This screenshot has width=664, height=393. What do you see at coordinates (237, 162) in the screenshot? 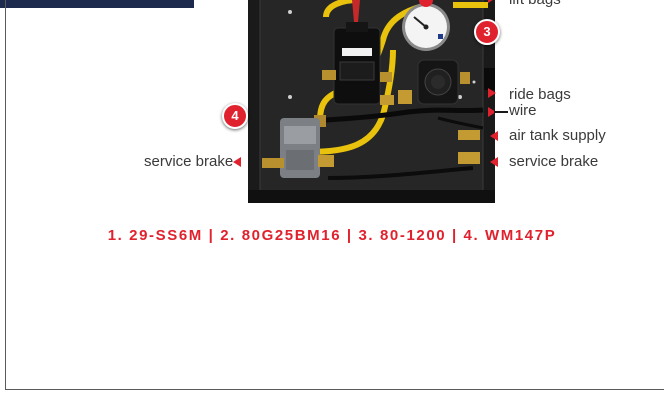
I see `service-brake-left-arrow` at bounding box center [237, 162].